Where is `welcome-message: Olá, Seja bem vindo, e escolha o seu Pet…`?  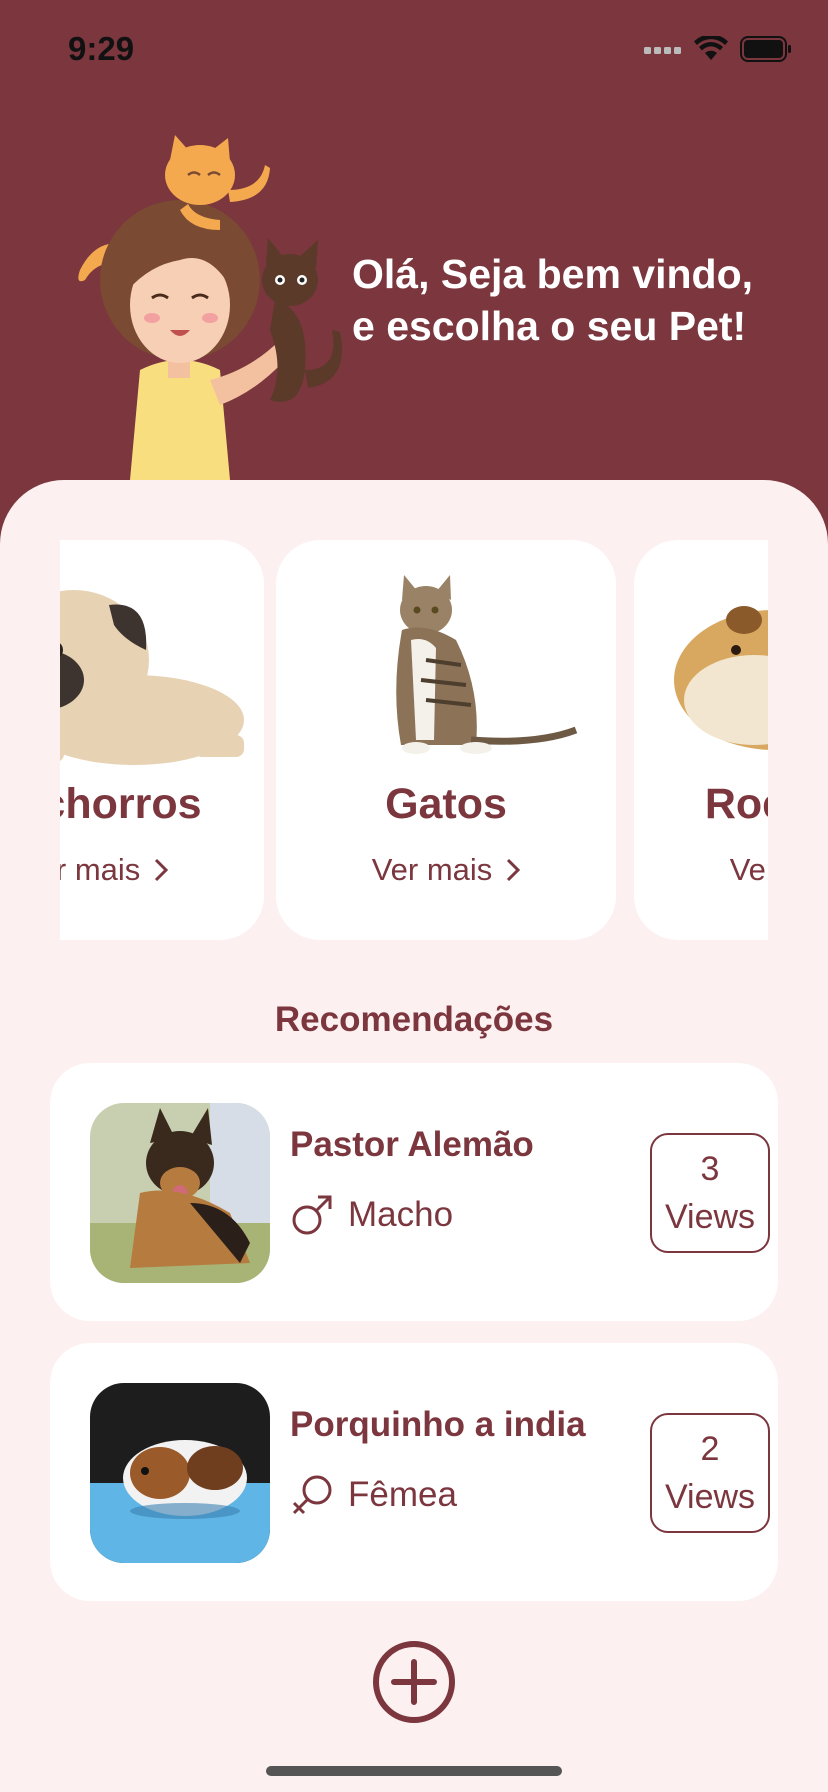
welcome-message: Olá, Seja bem vindo, e escolha o seu Pet… is located at coordinates (572, 300).